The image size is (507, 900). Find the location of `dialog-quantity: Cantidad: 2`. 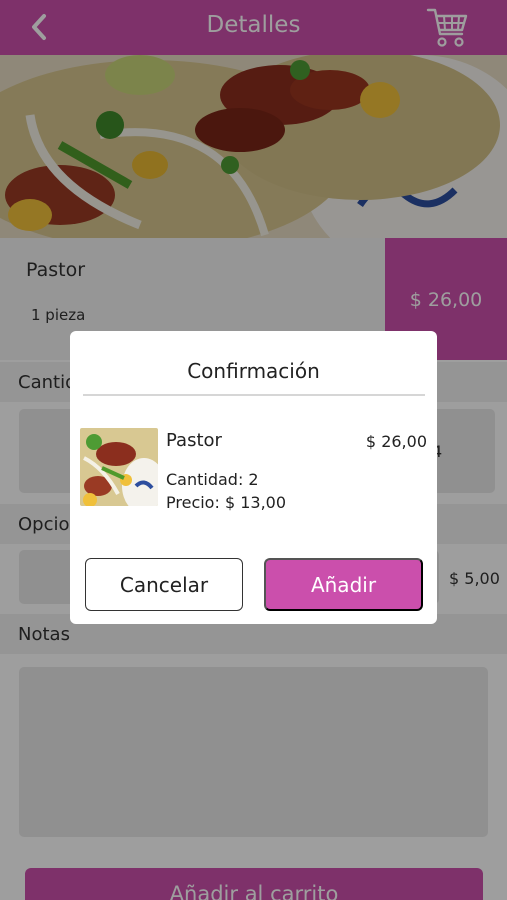

dialog-quantity: Cantidad: 2 is located at coordinates (212, 479).